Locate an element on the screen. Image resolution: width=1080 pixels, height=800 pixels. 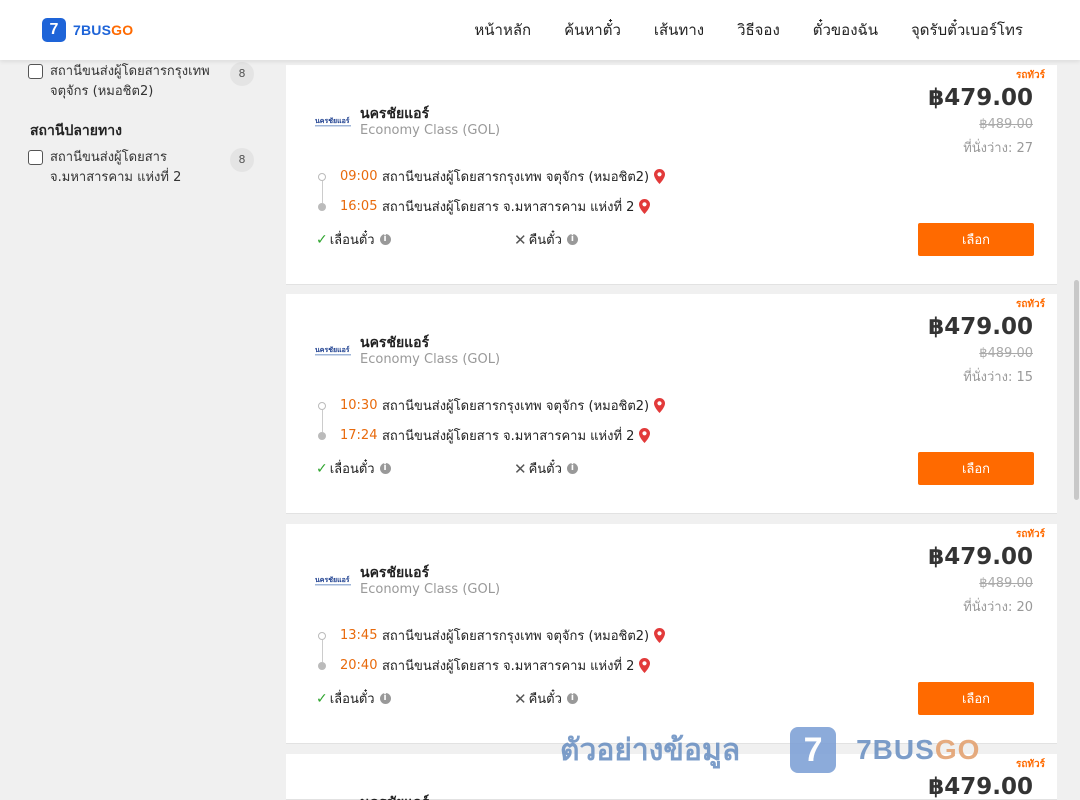
operator-logo-icon: นครชัยแอร์ is located at coordinates (333, 121).